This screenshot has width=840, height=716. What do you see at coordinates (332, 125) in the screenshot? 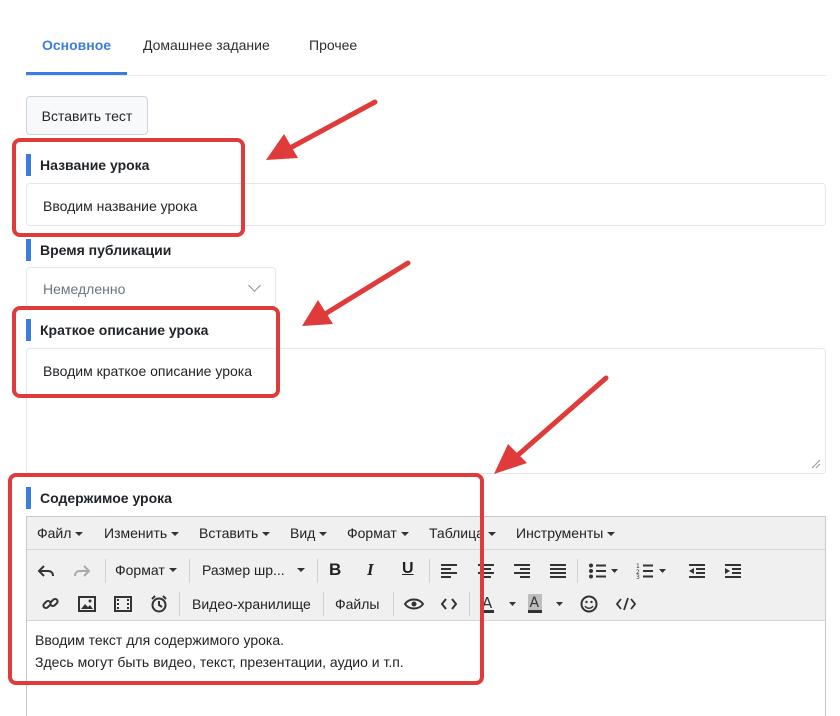
I see `arrow-lesson-name` at bounding box center [332, 125].